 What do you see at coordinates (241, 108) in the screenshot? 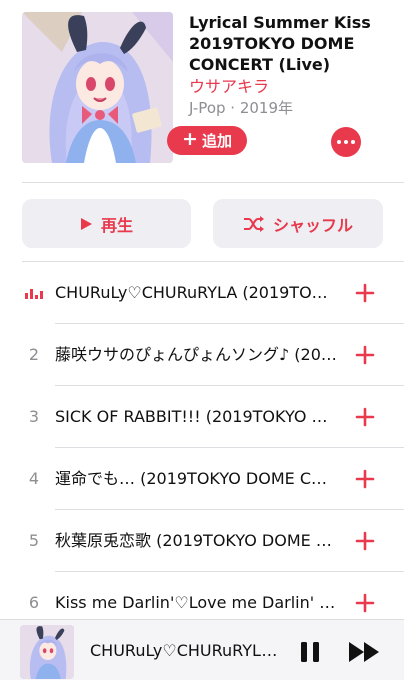
I see `album-genre-year: J-Pop · 2019年` at bounding box center [241, 108].